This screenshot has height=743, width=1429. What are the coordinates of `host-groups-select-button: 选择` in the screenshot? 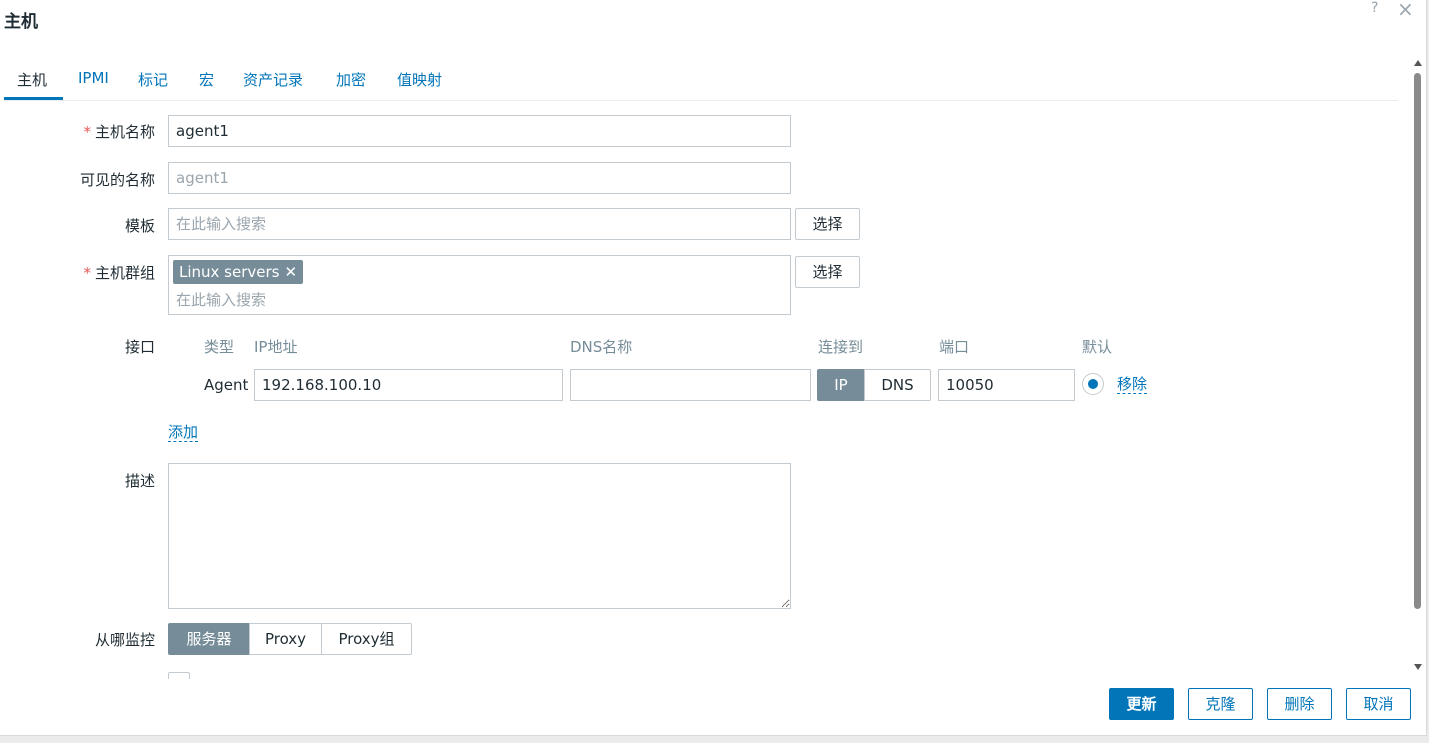 It's located at (827, 272).